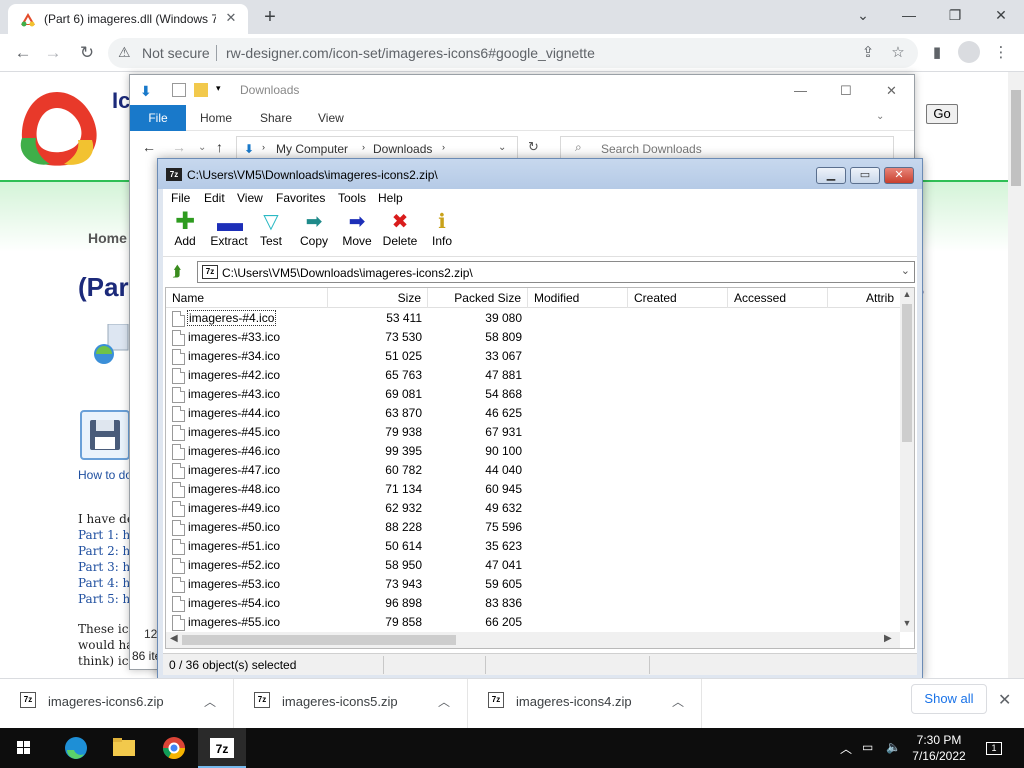  What do you see at coordinates (53, 53) in the screenshot?
I see `forward-arrow-icon: →` at bounding box center [53, 53].